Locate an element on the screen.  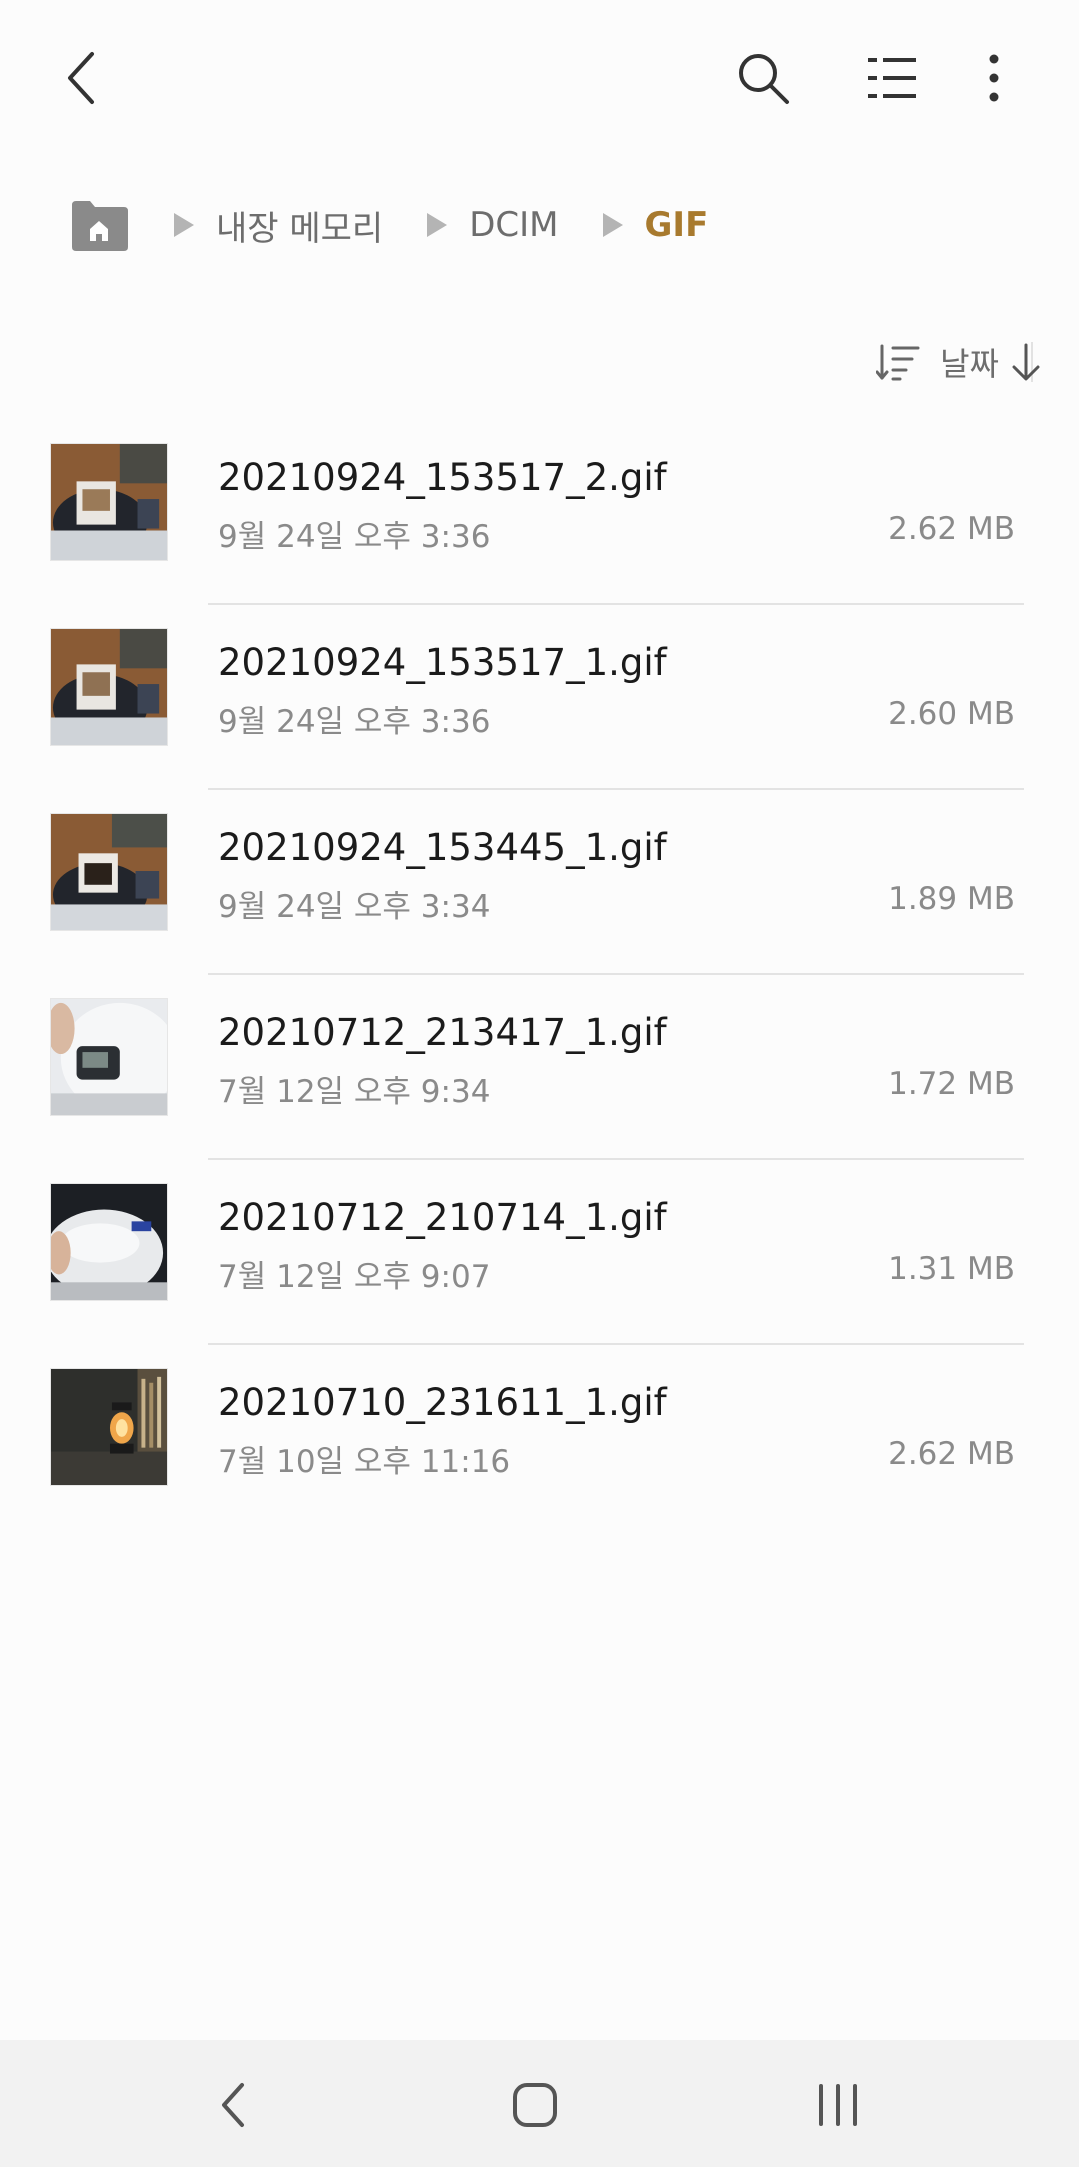
nav-home-button is located at coordinates (535, 2105).